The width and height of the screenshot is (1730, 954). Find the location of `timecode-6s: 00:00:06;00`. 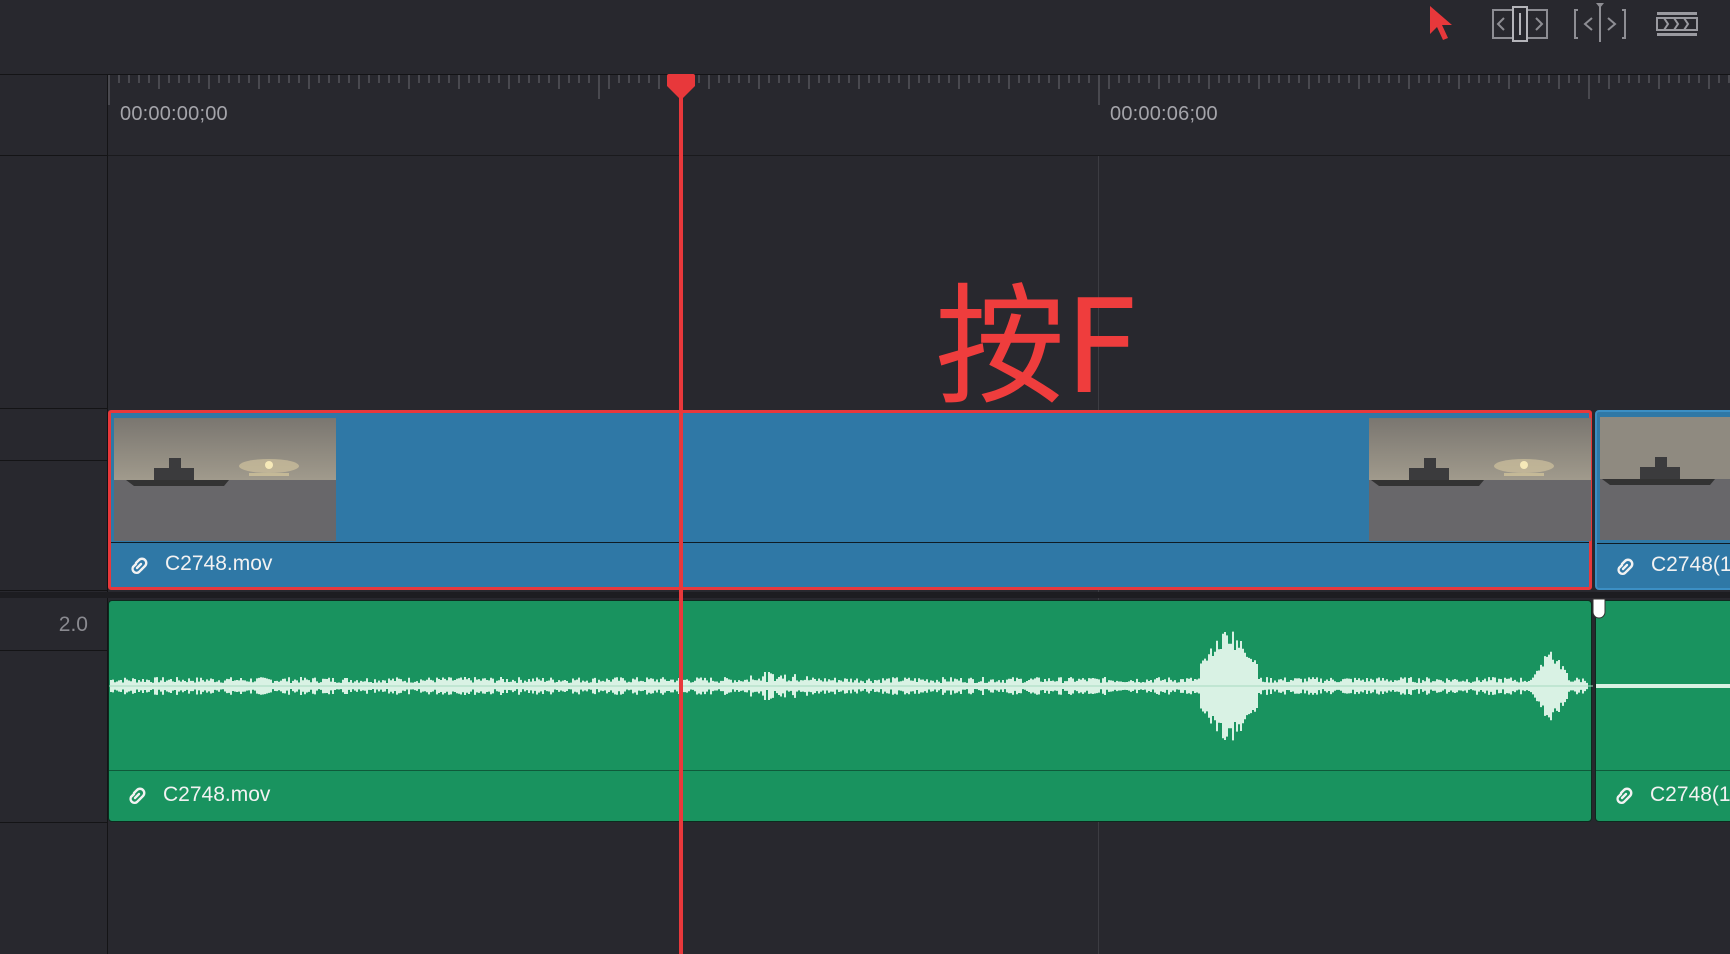

timecode-6s: 00:00:06;00 is located at coordinates (1164, 114).